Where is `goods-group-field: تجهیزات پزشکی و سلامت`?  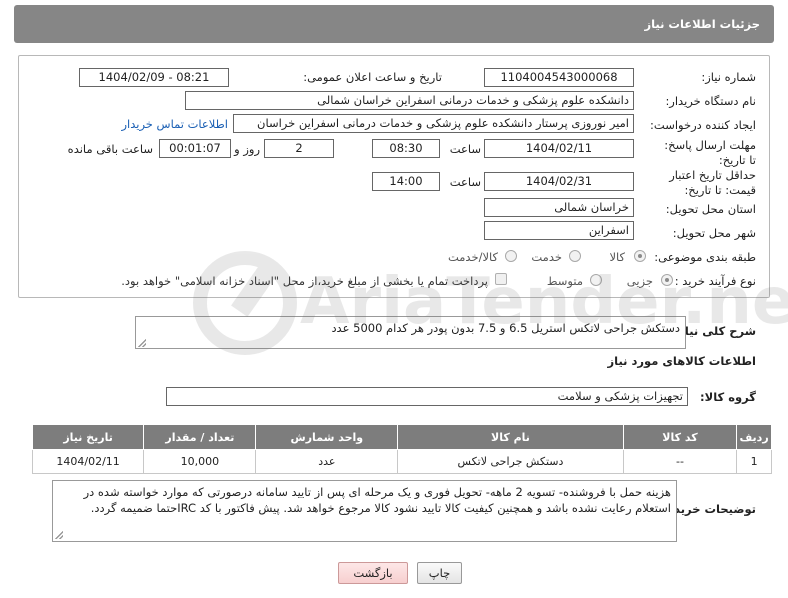
goods-group-field: تجهیزات پزشکی و سلامت is located at coordinates (427, 396).